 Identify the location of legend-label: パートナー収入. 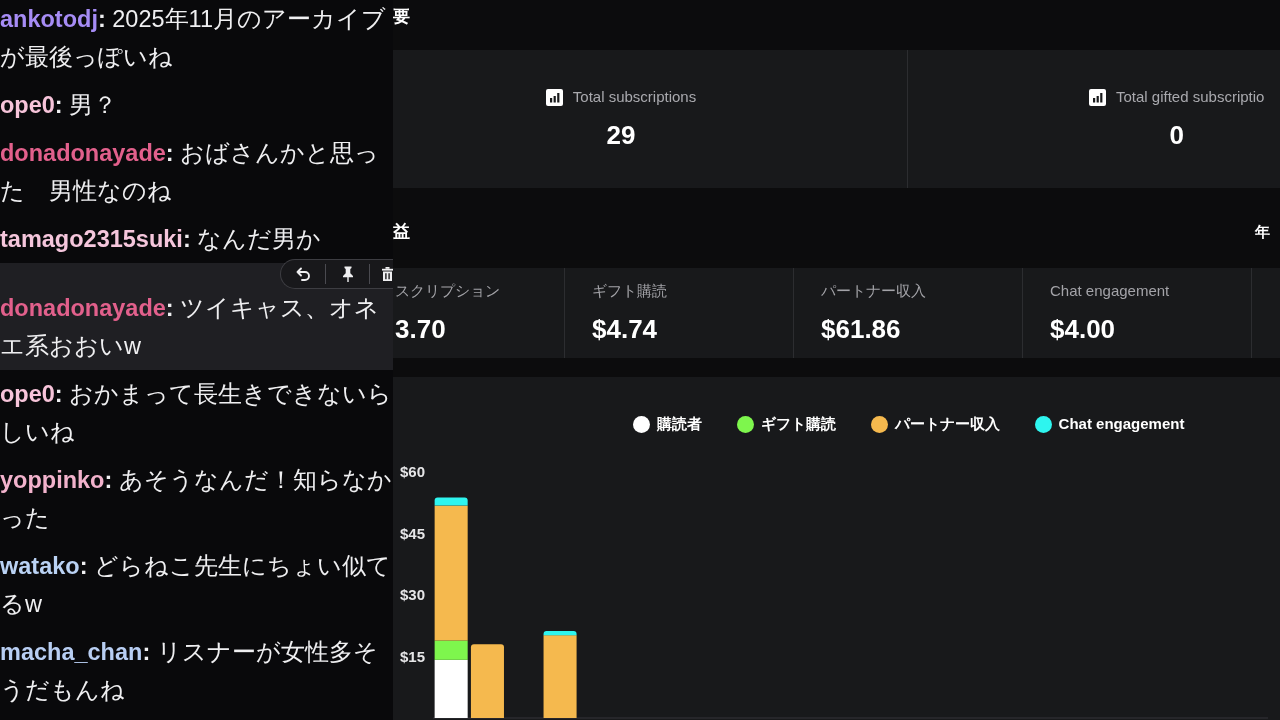
(947, 424).